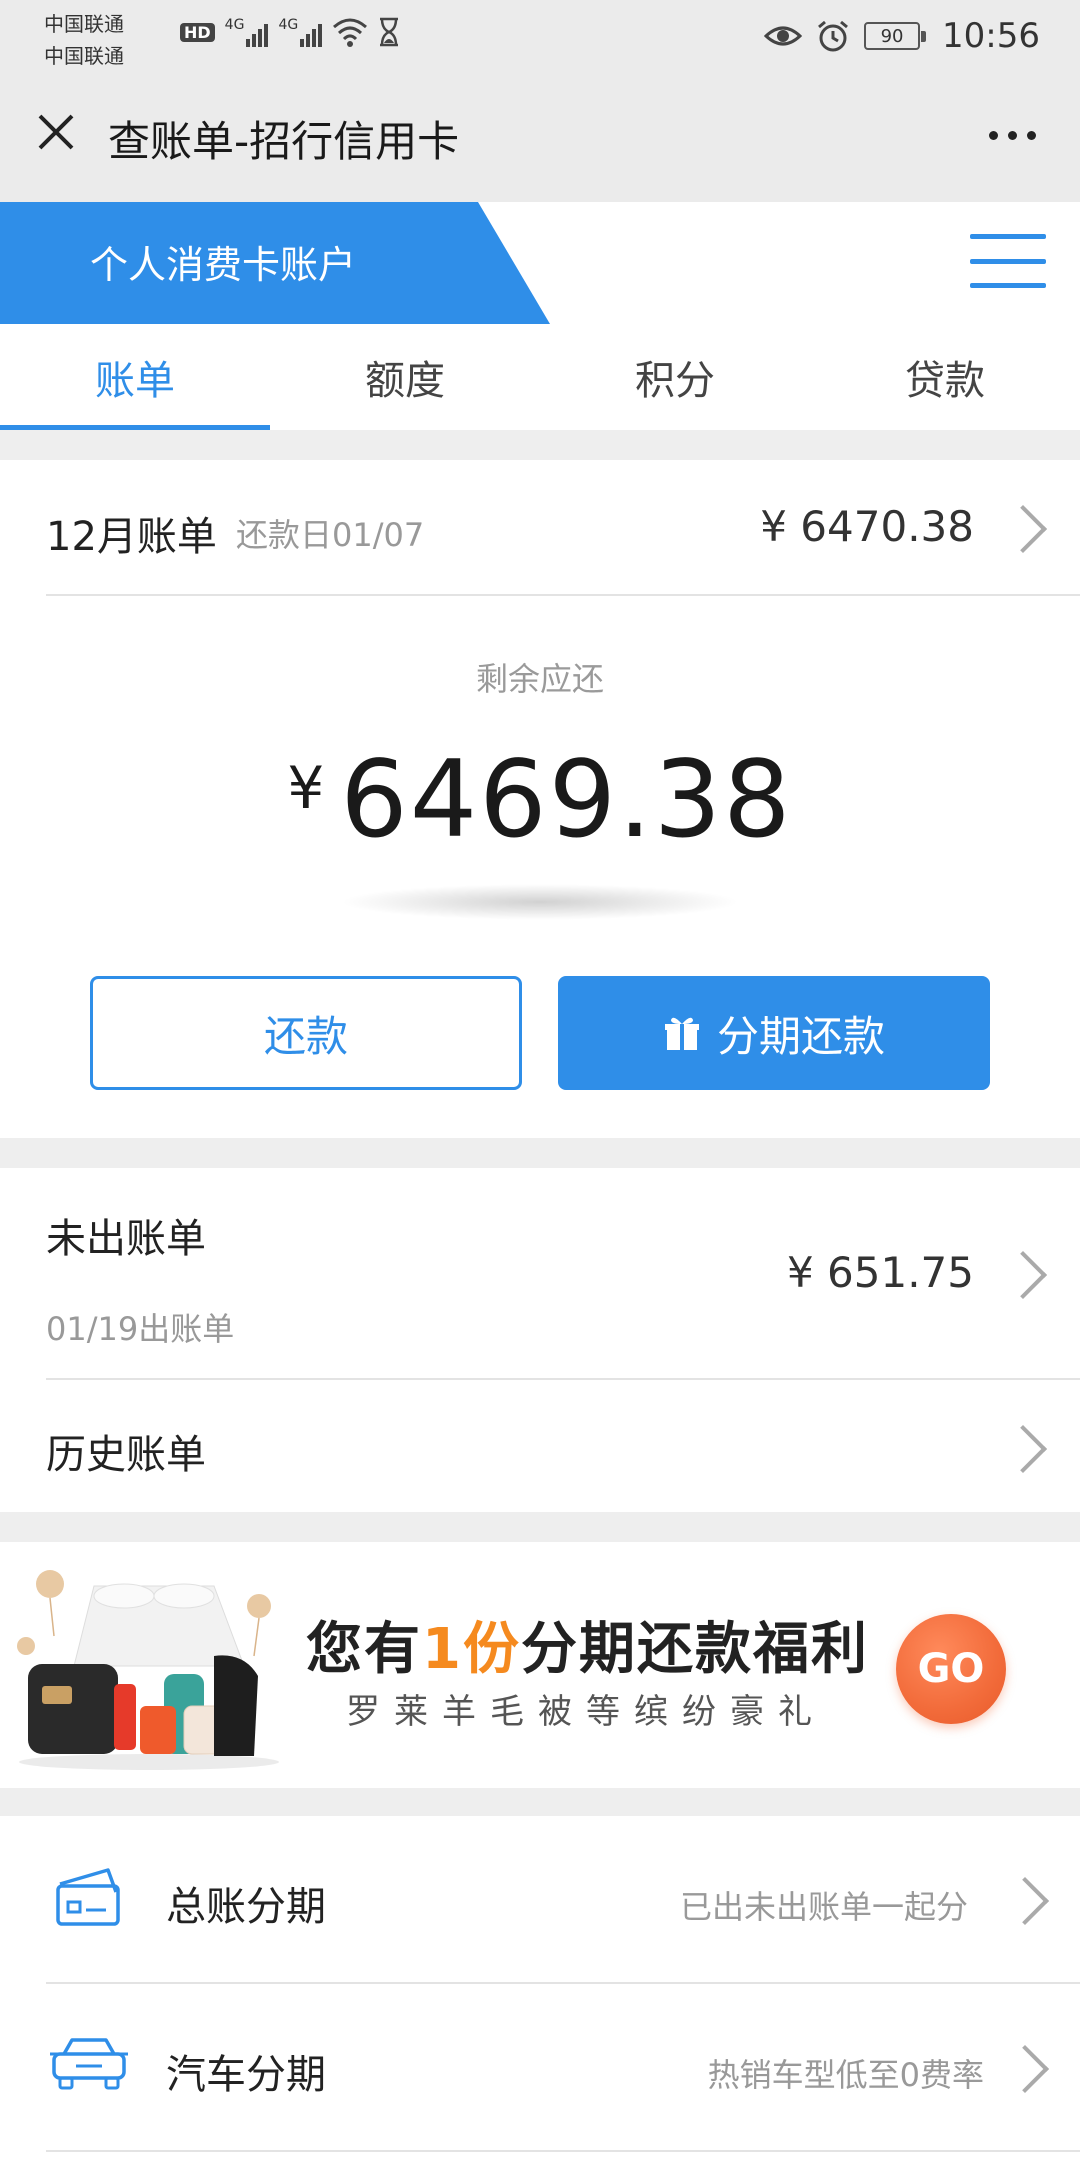 Image resolution: width=1080 pixels, height=2160 pixels. What do you see at coordinates (892, 36) in the screenshot?
I see `battery-level: 90` at bounding box center [892, 36].